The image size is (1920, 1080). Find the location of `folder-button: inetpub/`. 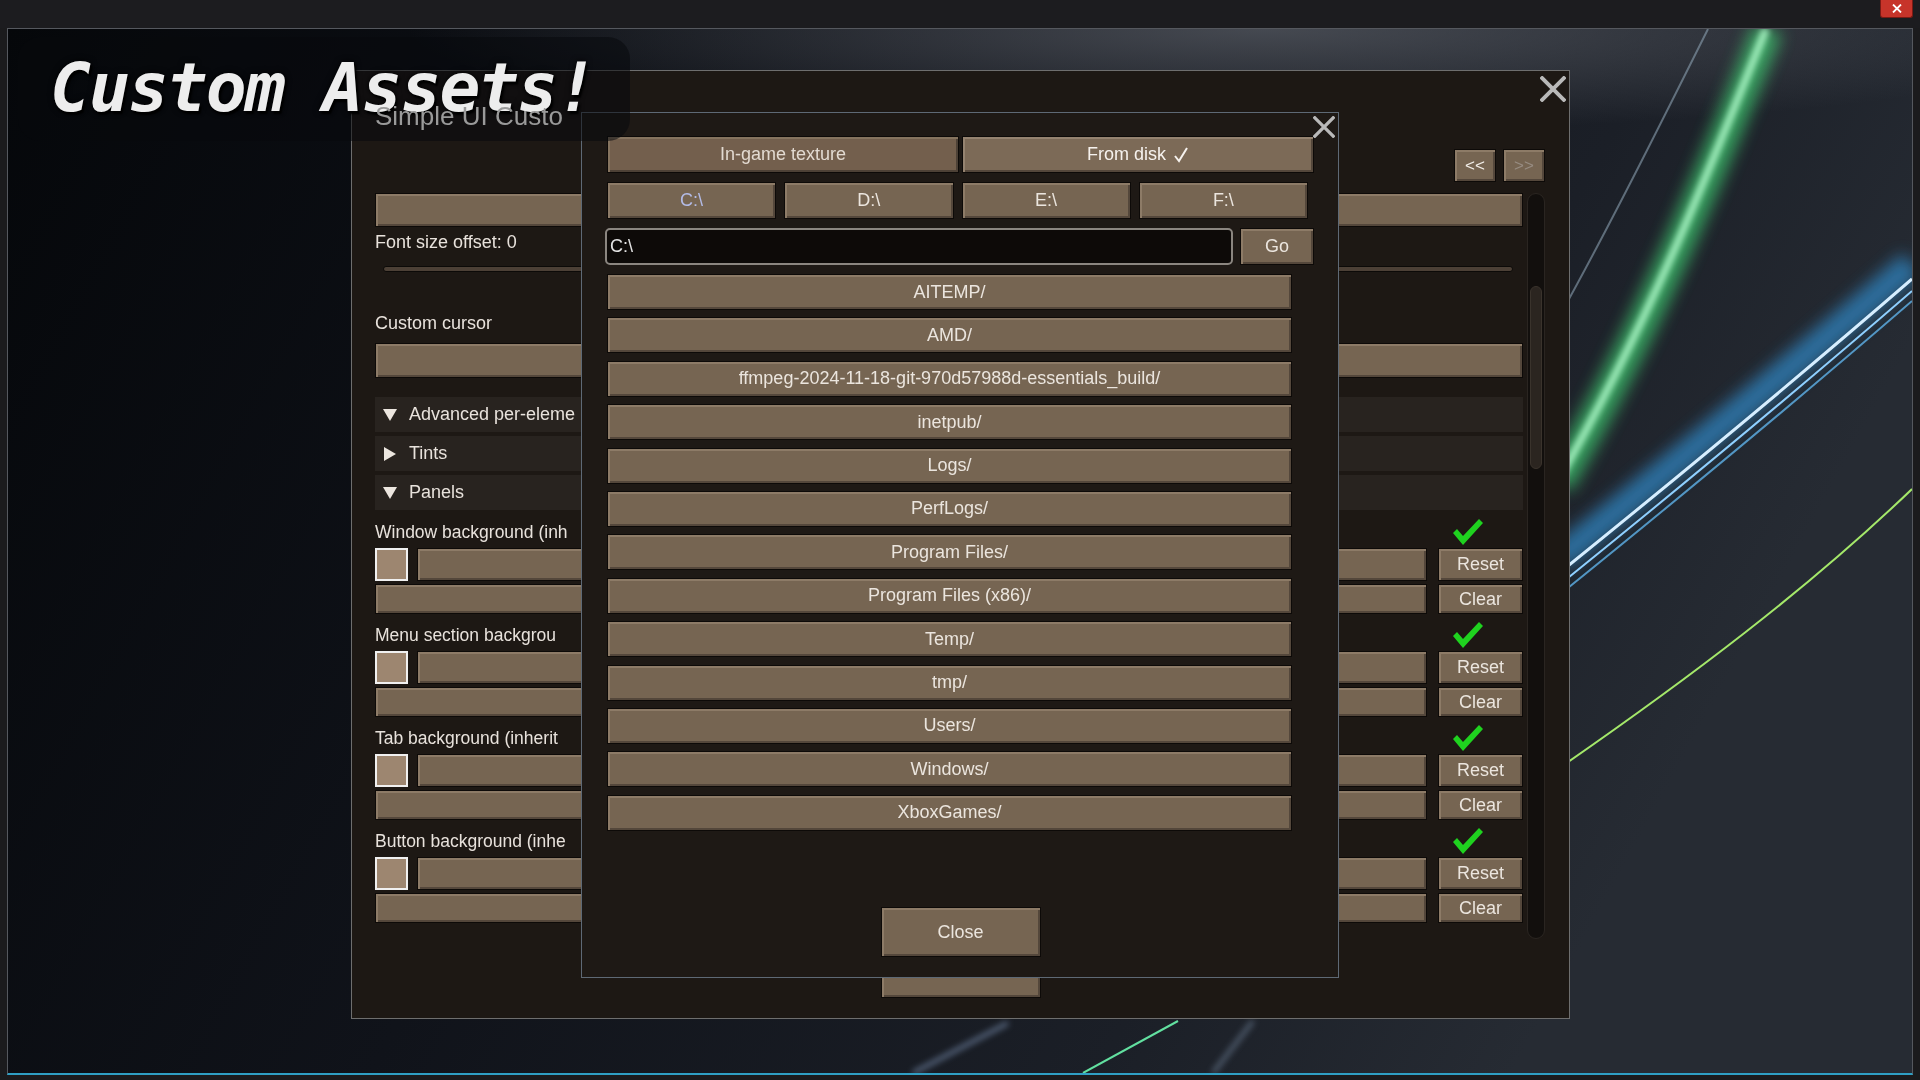

folder-button: inetpub/ is located at coordinates (949, 422).